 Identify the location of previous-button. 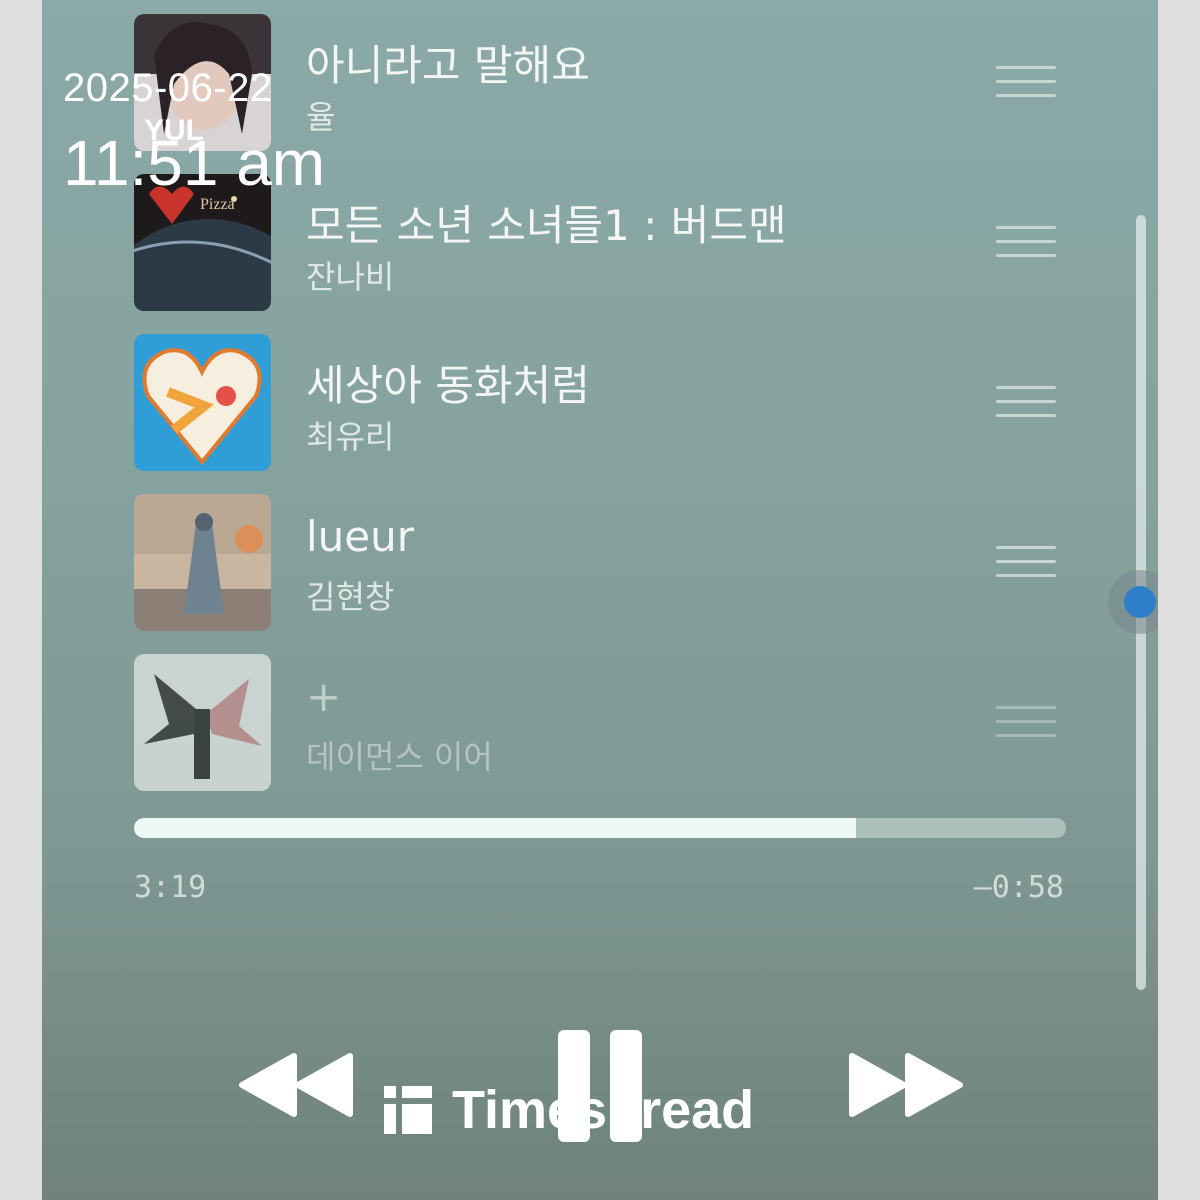
(296, 1087).